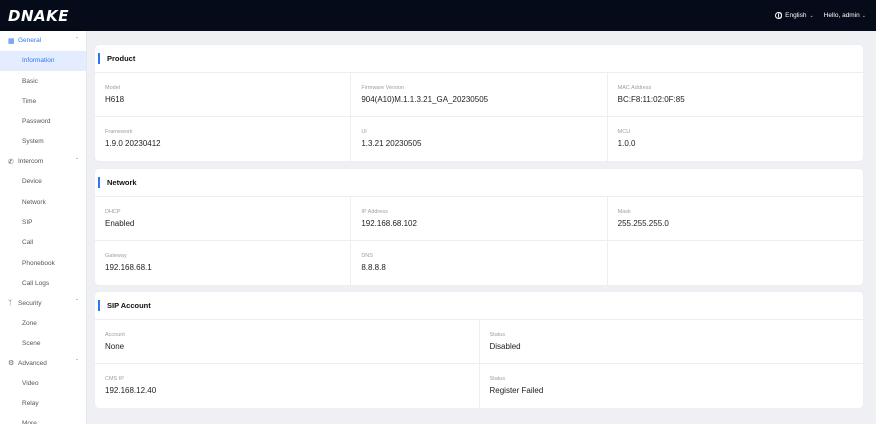 Image resolution: width=876 pixels, height=424 pixels. I want to click on dns-value: 8.8.8.8, so click(373, 267).